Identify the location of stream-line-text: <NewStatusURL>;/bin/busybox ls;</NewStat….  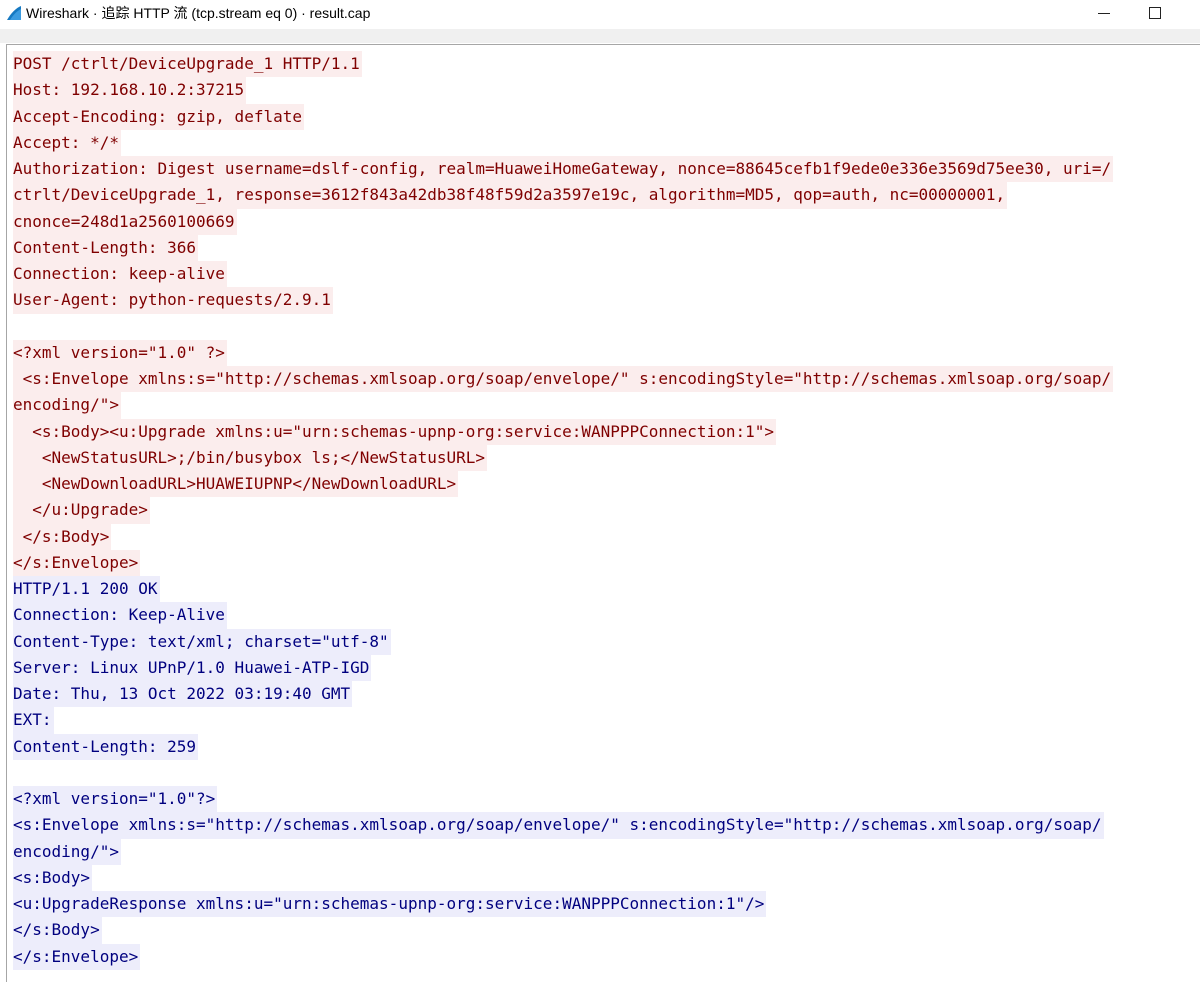
(250, 457).